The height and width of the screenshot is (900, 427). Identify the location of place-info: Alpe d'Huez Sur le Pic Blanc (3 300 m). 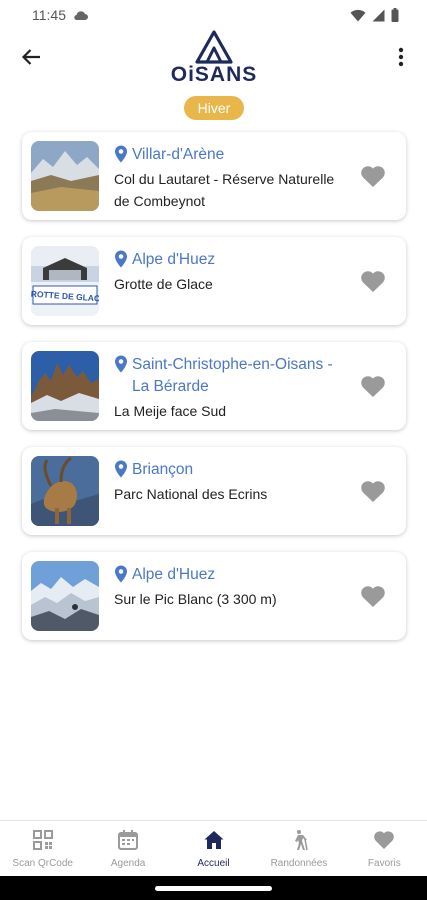
(233, 587).